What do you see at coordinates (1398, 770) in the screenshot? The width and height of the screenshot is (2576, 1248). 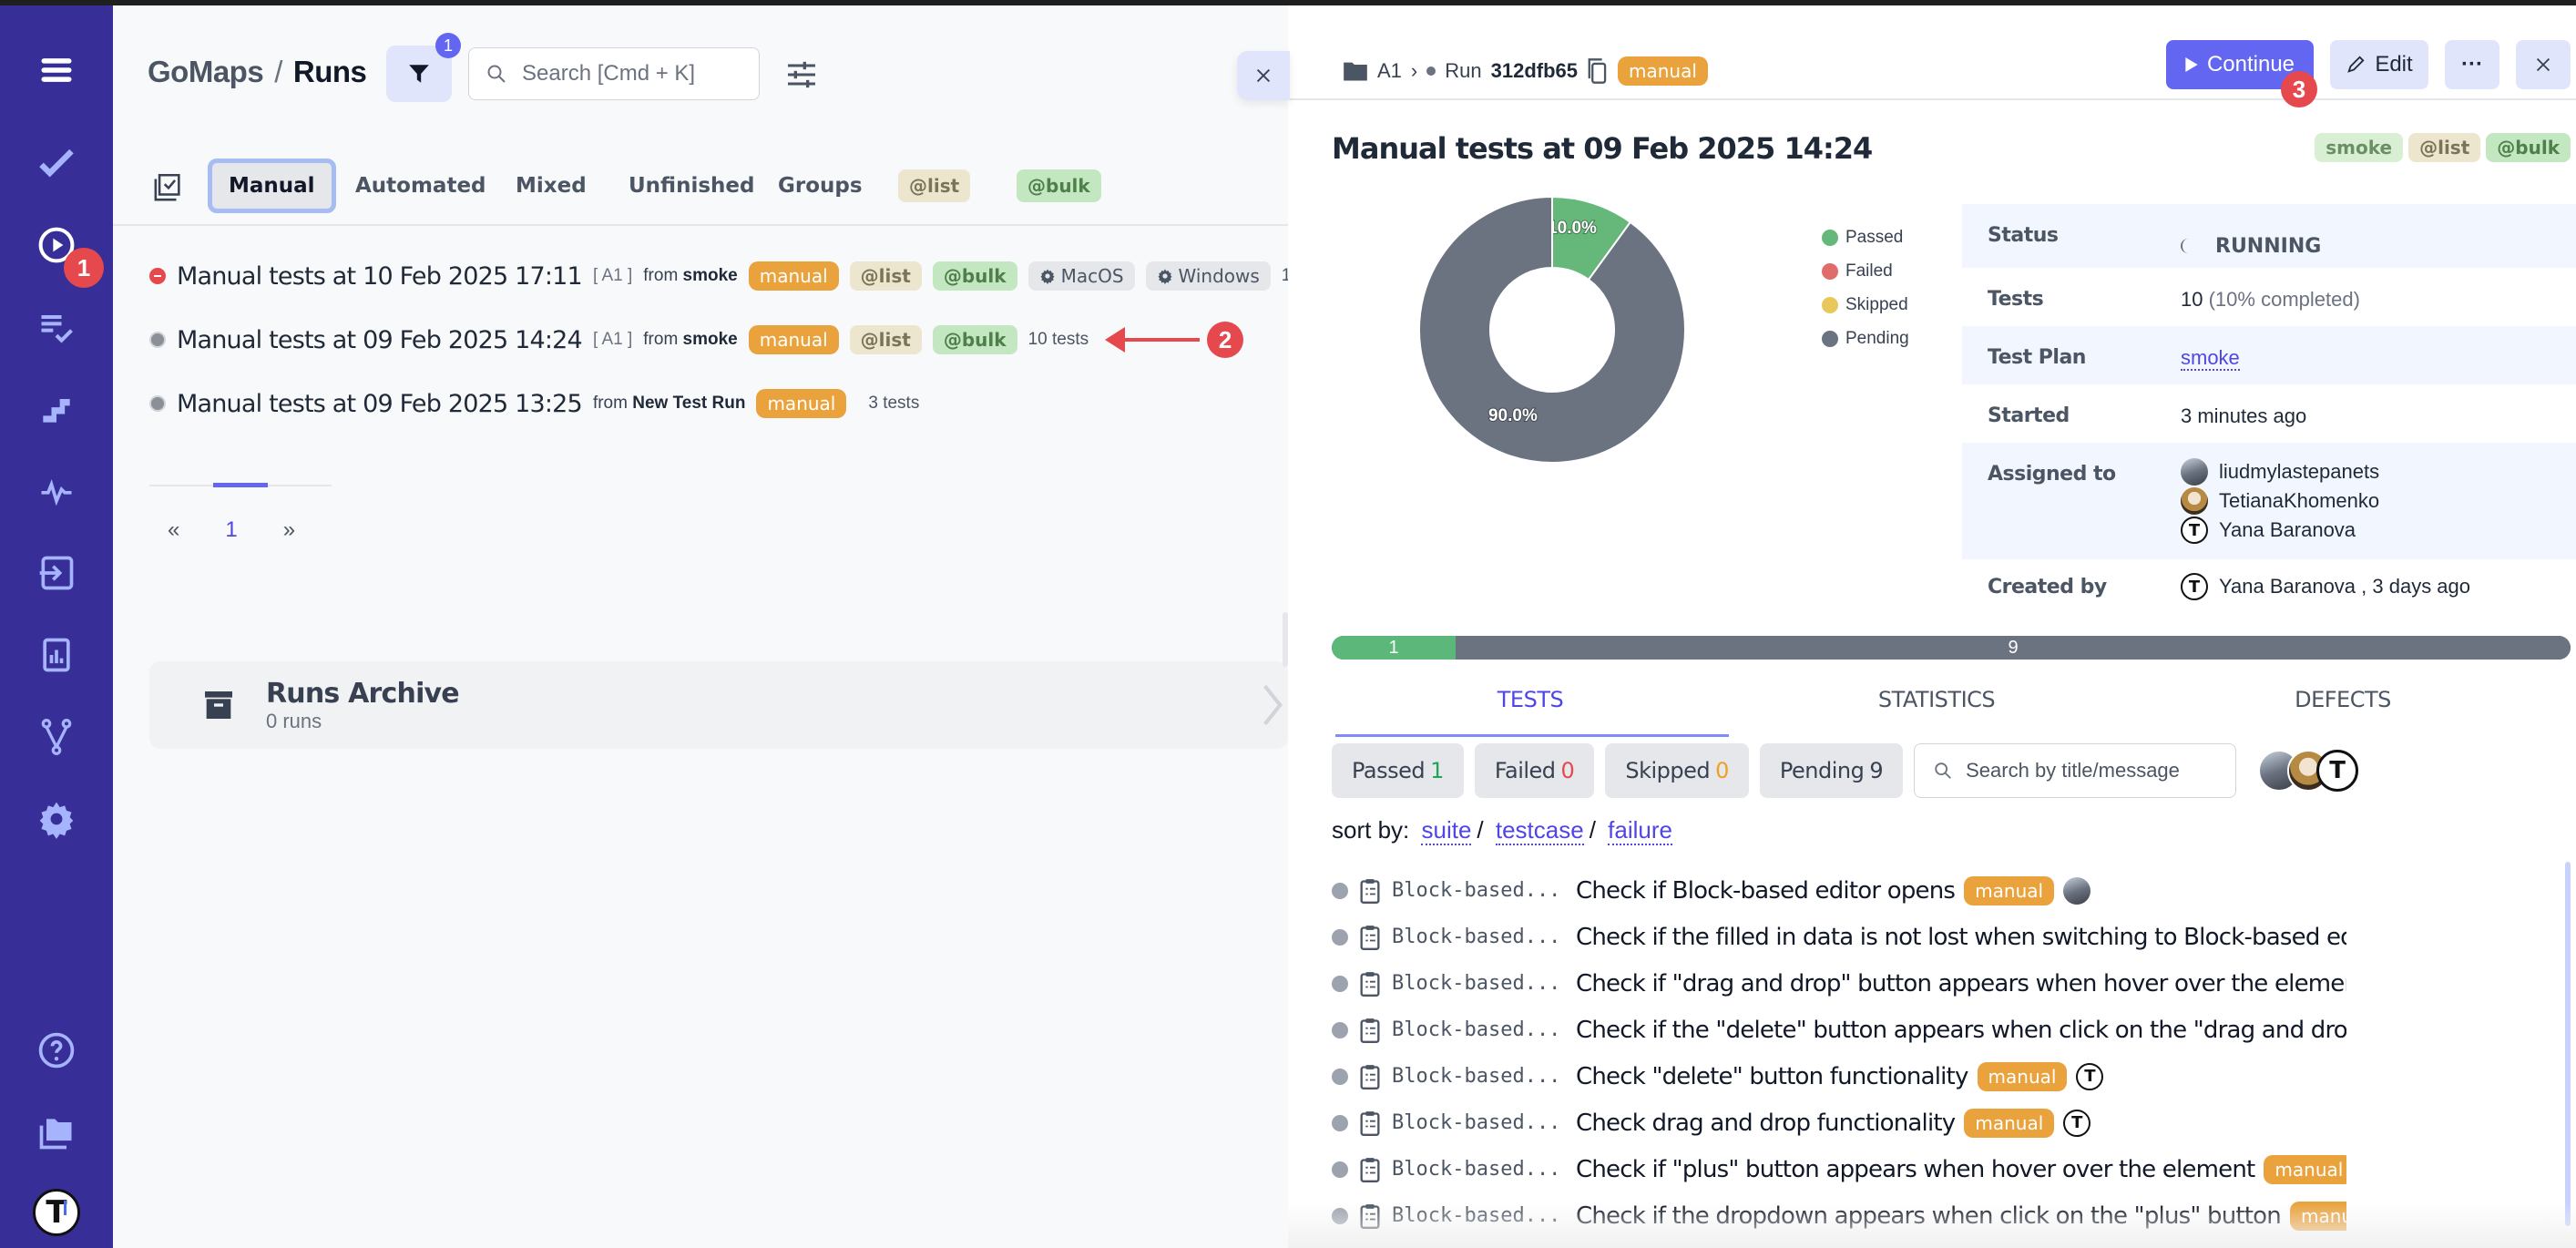 I see `filter-passed: Passed 1` at bounding box center [1398, 770].